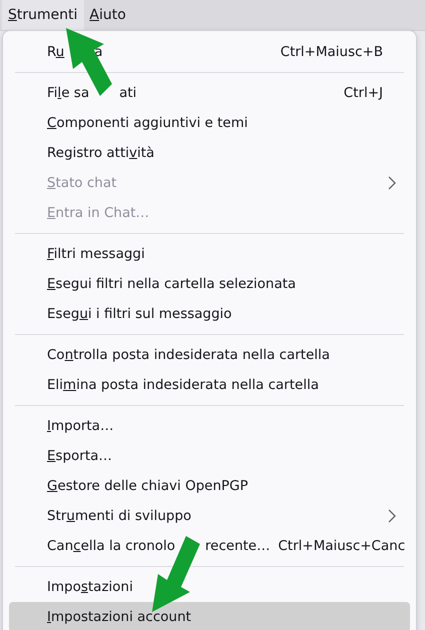 The width and height of the screenshot is (425, 630). I want to click on arrow-drawing, so click(89, 62).